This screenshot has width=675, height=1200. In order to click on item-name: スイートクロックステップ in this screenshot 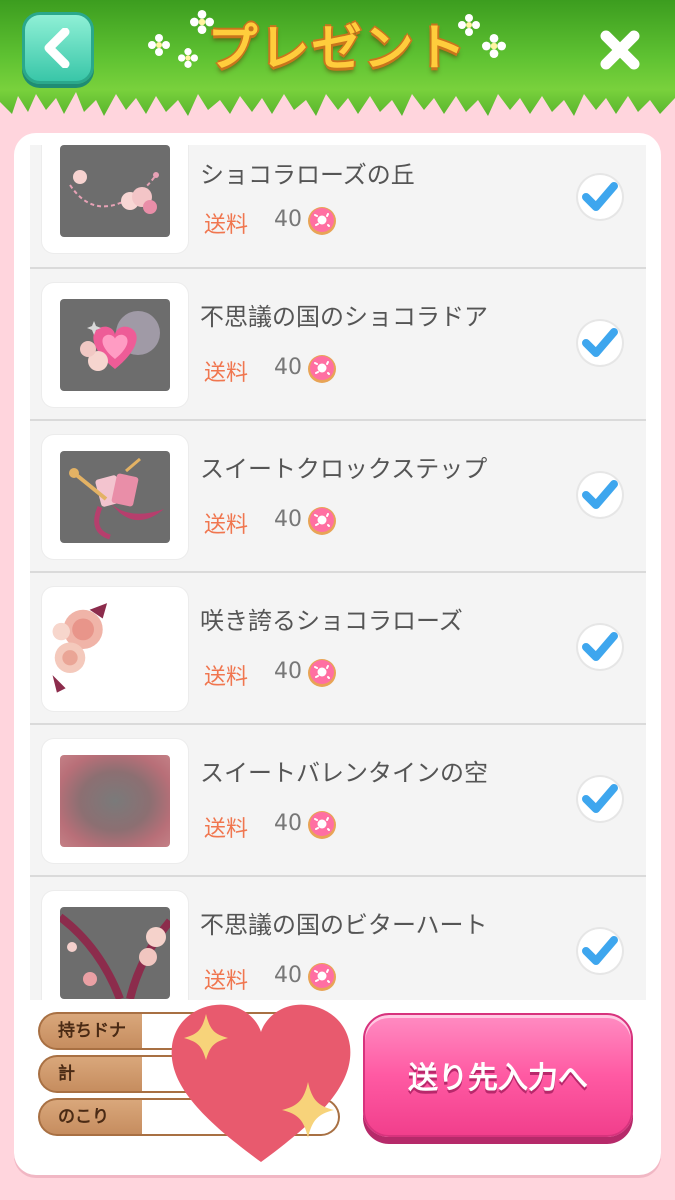, I will do `click(344, 469)`.